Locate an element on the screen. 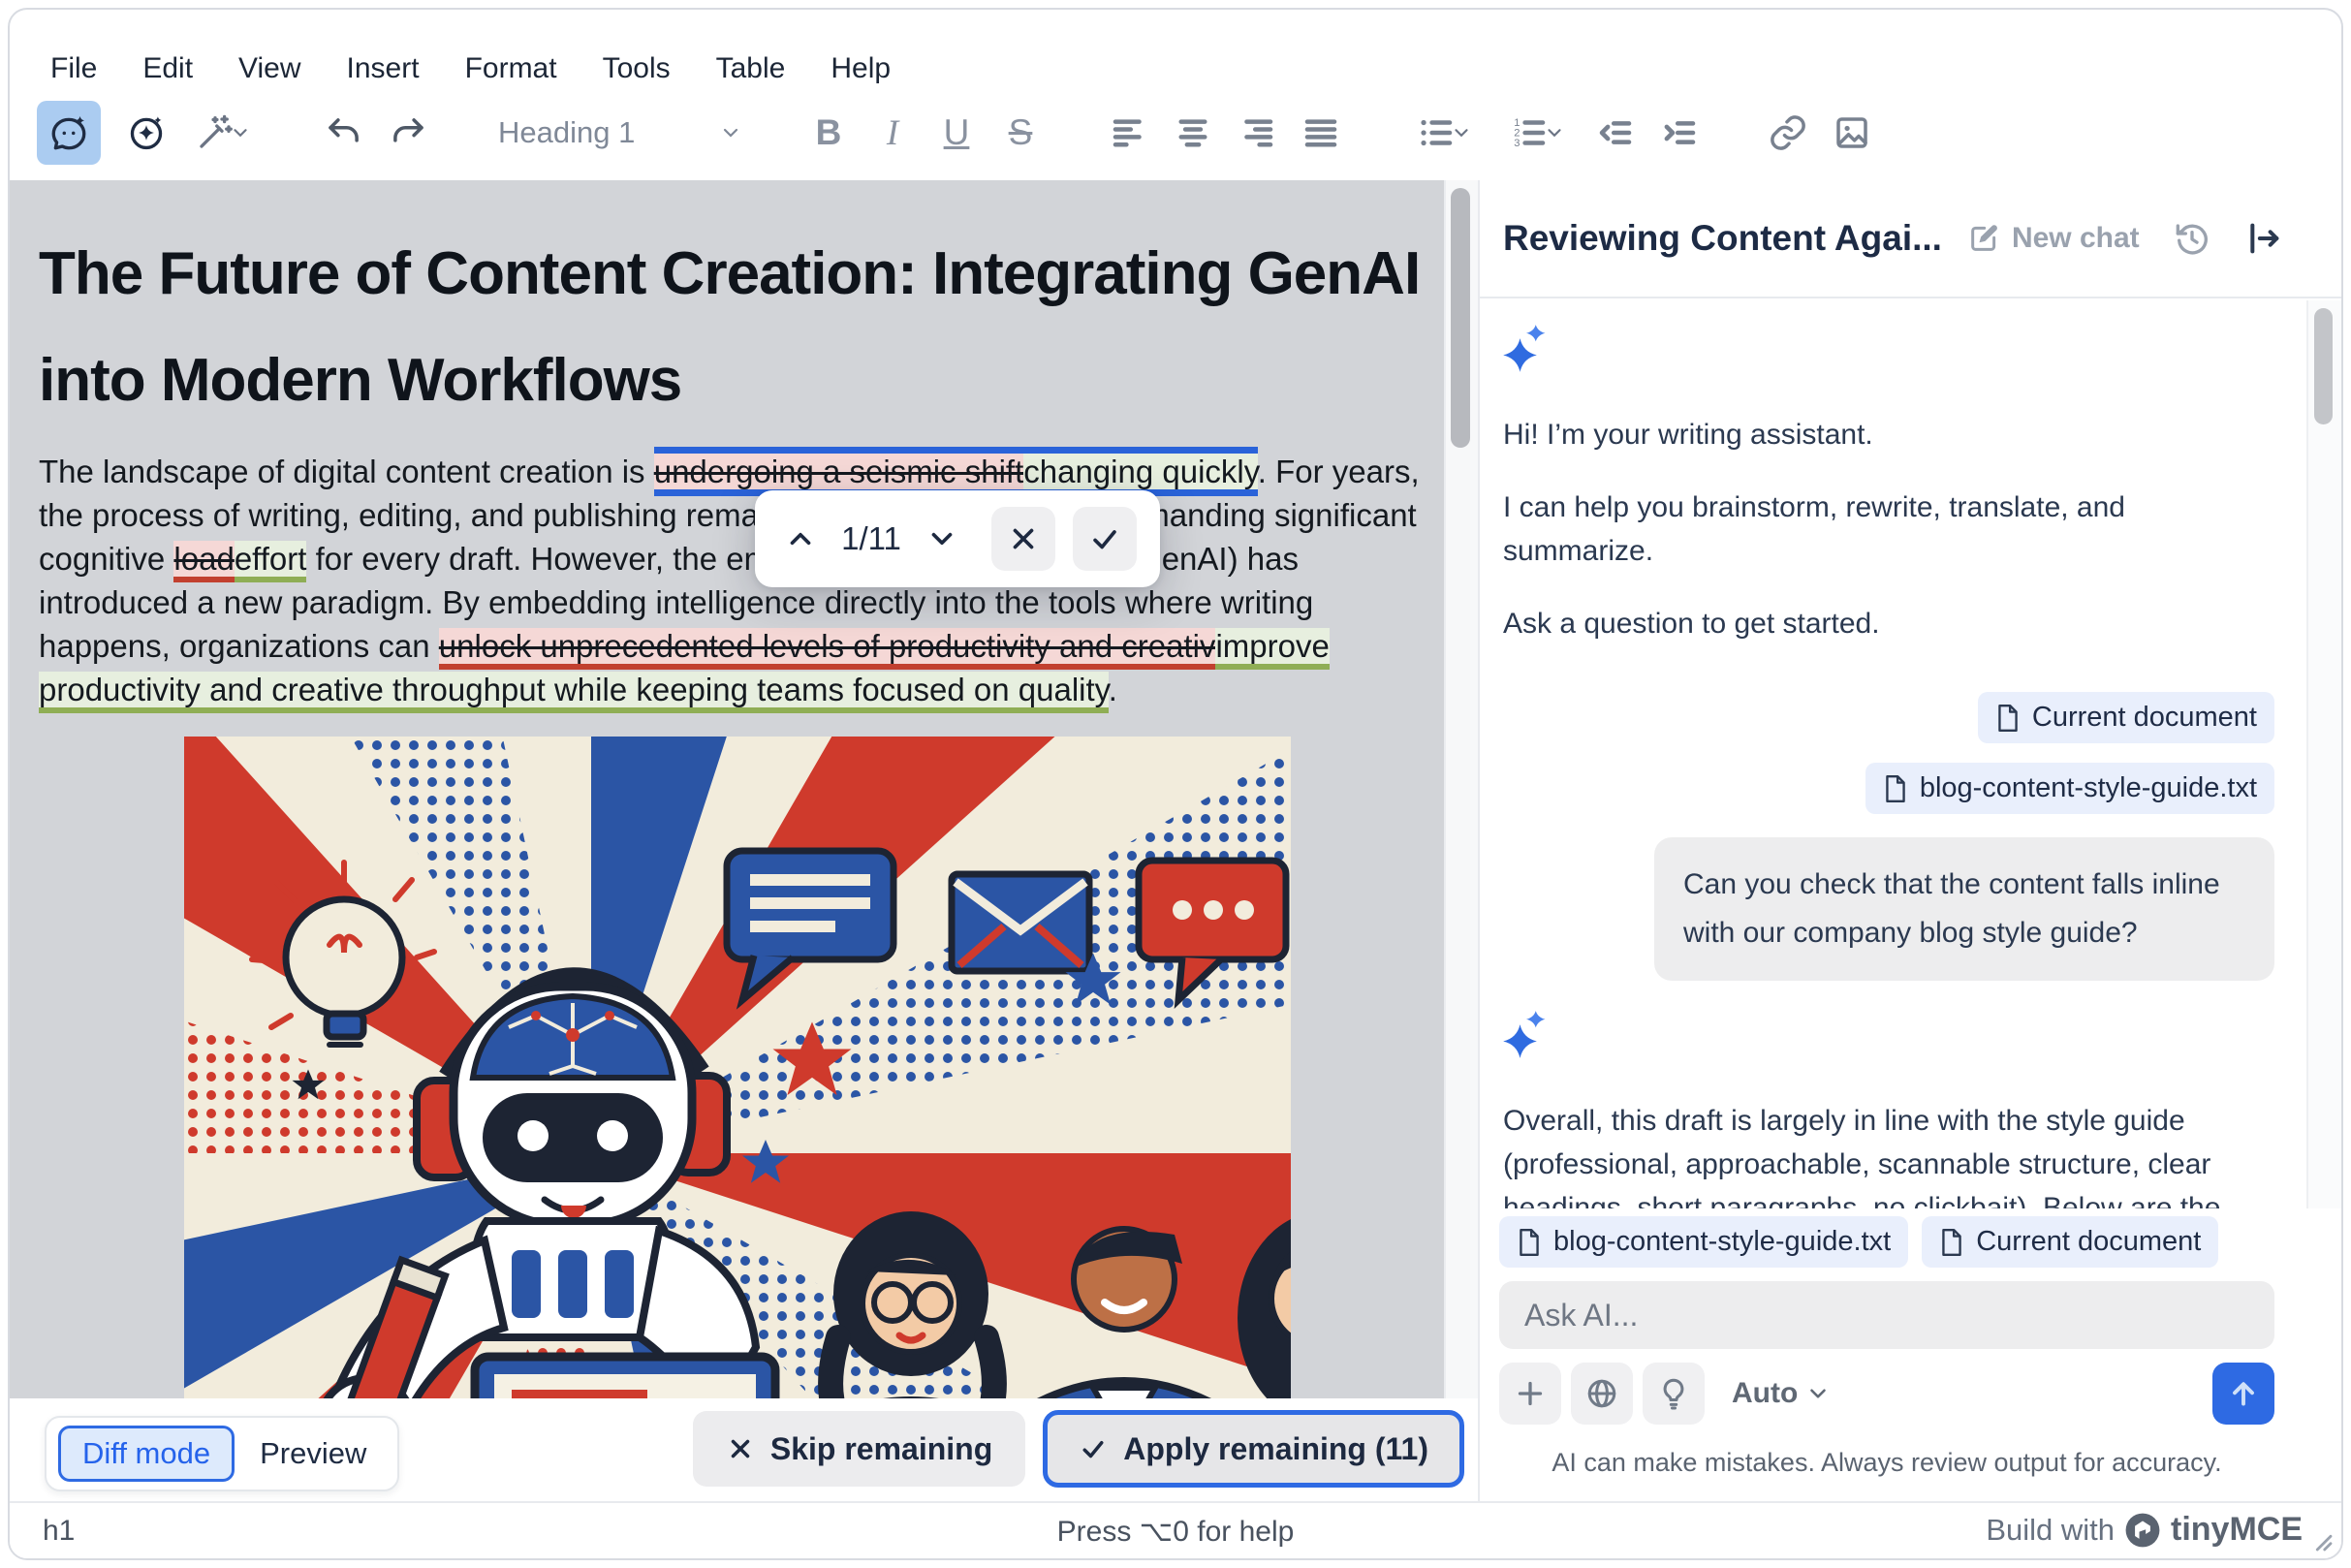 The image size is (2351, 1568). menu-help: Help is located at coordinates (861, 69).